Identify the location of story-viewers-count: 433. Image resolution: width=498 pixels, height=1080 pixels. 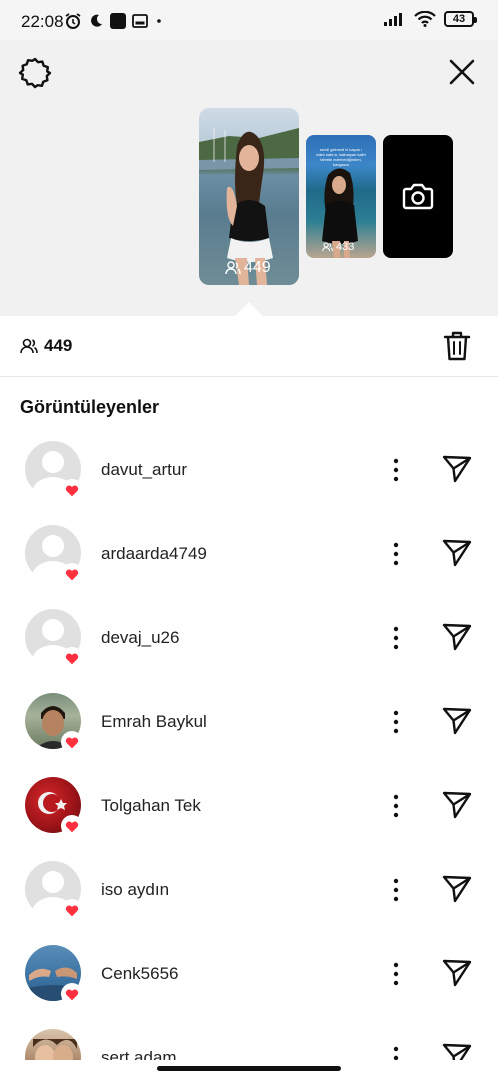
(338, 247).